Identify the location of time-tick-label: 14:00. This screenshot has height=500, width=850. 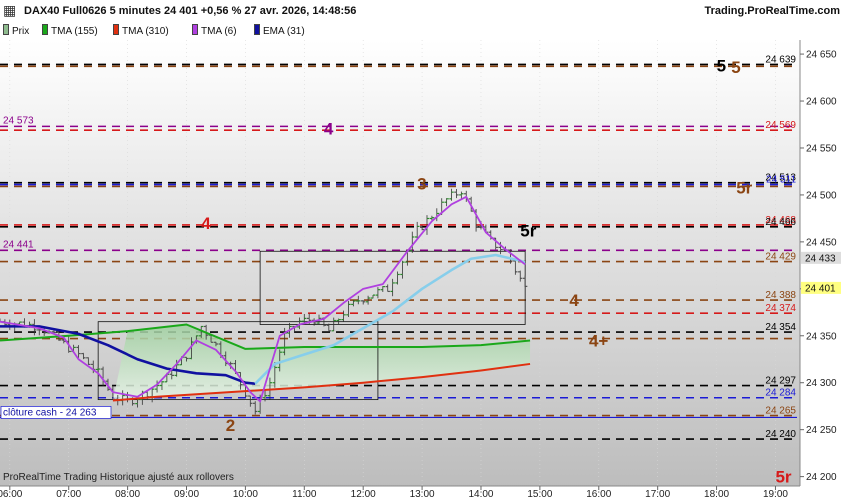
(480, 494).